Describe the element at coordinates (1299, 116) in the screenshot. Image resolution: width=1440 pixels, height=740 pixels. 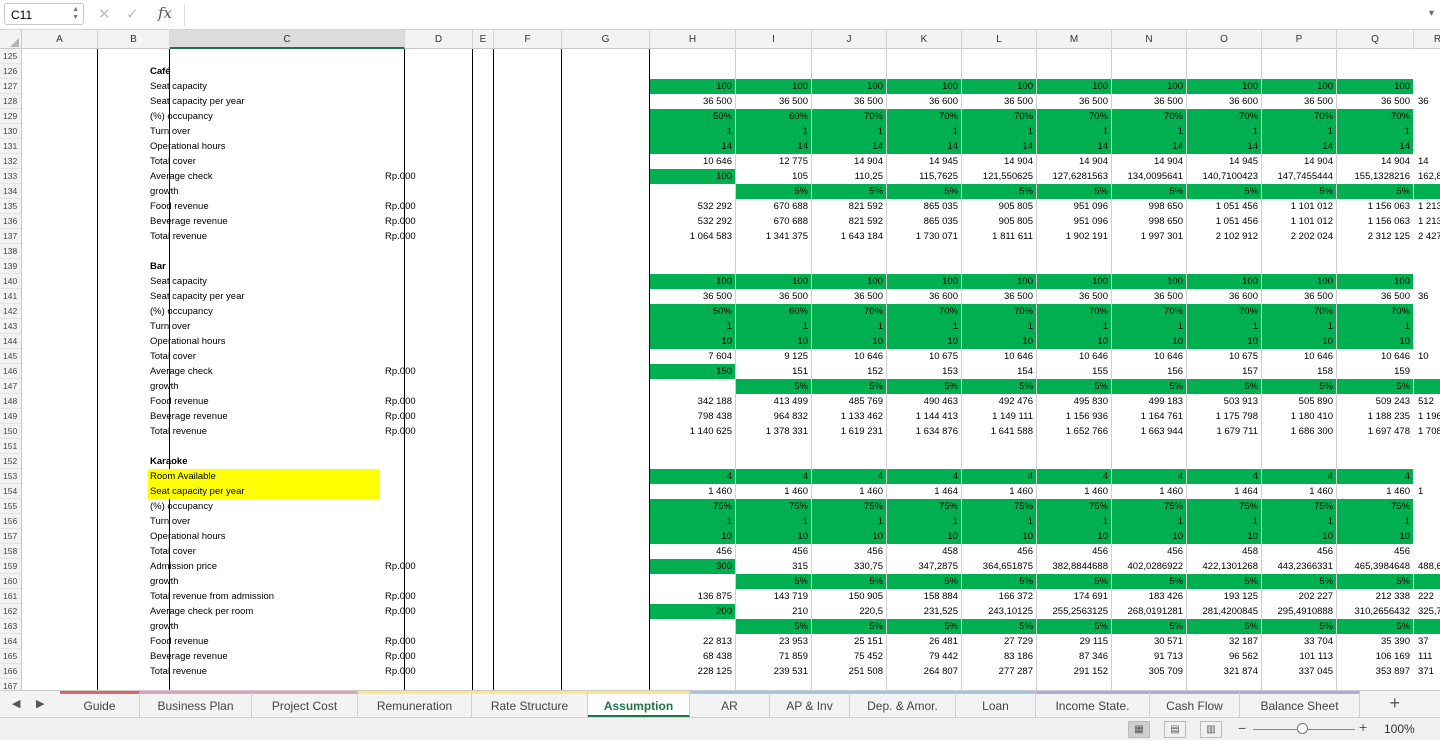
I see `value-cell: 70%` at that location.